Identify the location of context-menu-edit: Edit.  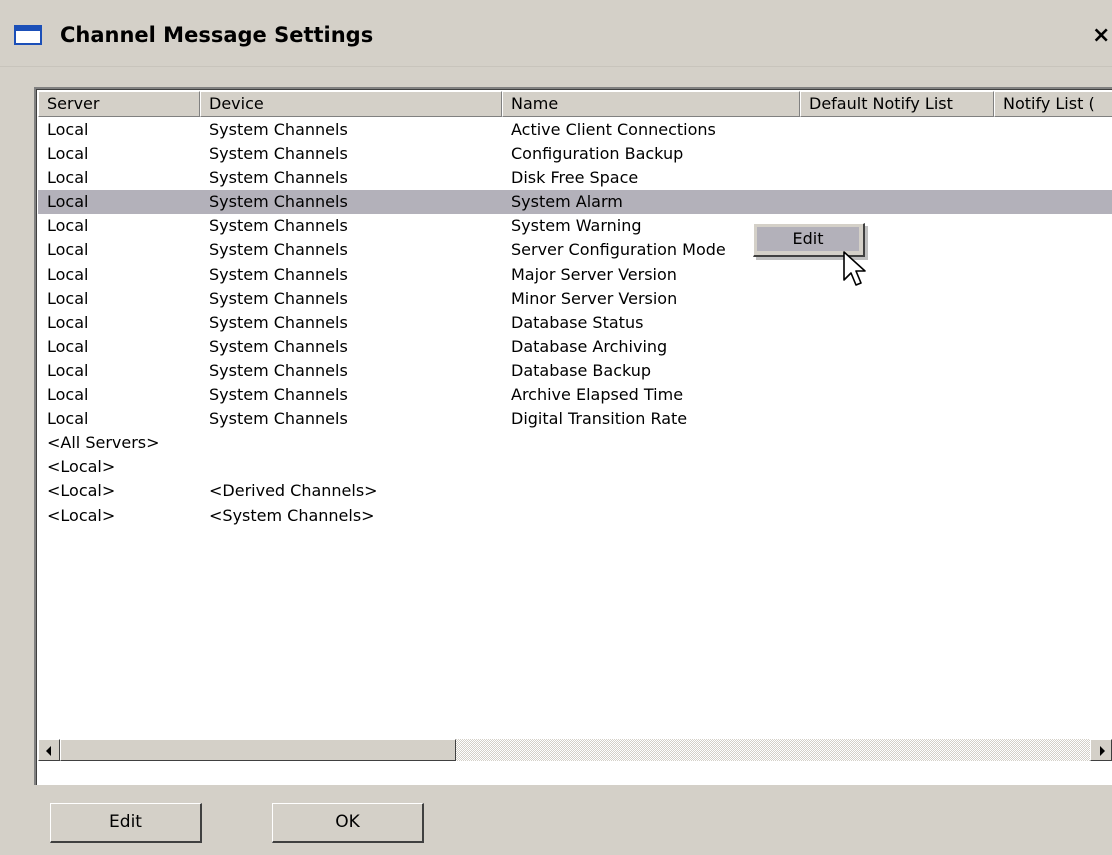
(808, 239).